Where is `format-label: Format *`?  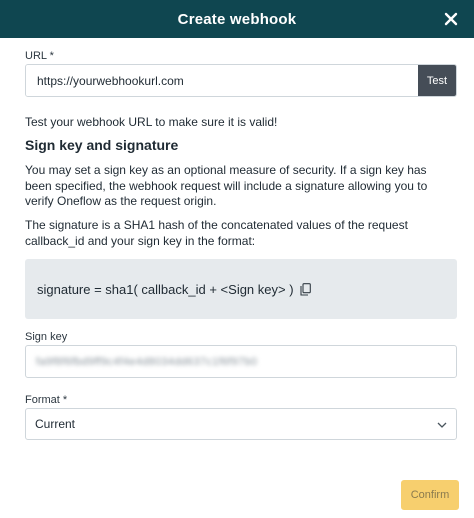
format-label: Format * is located at coordinates (46, 400).